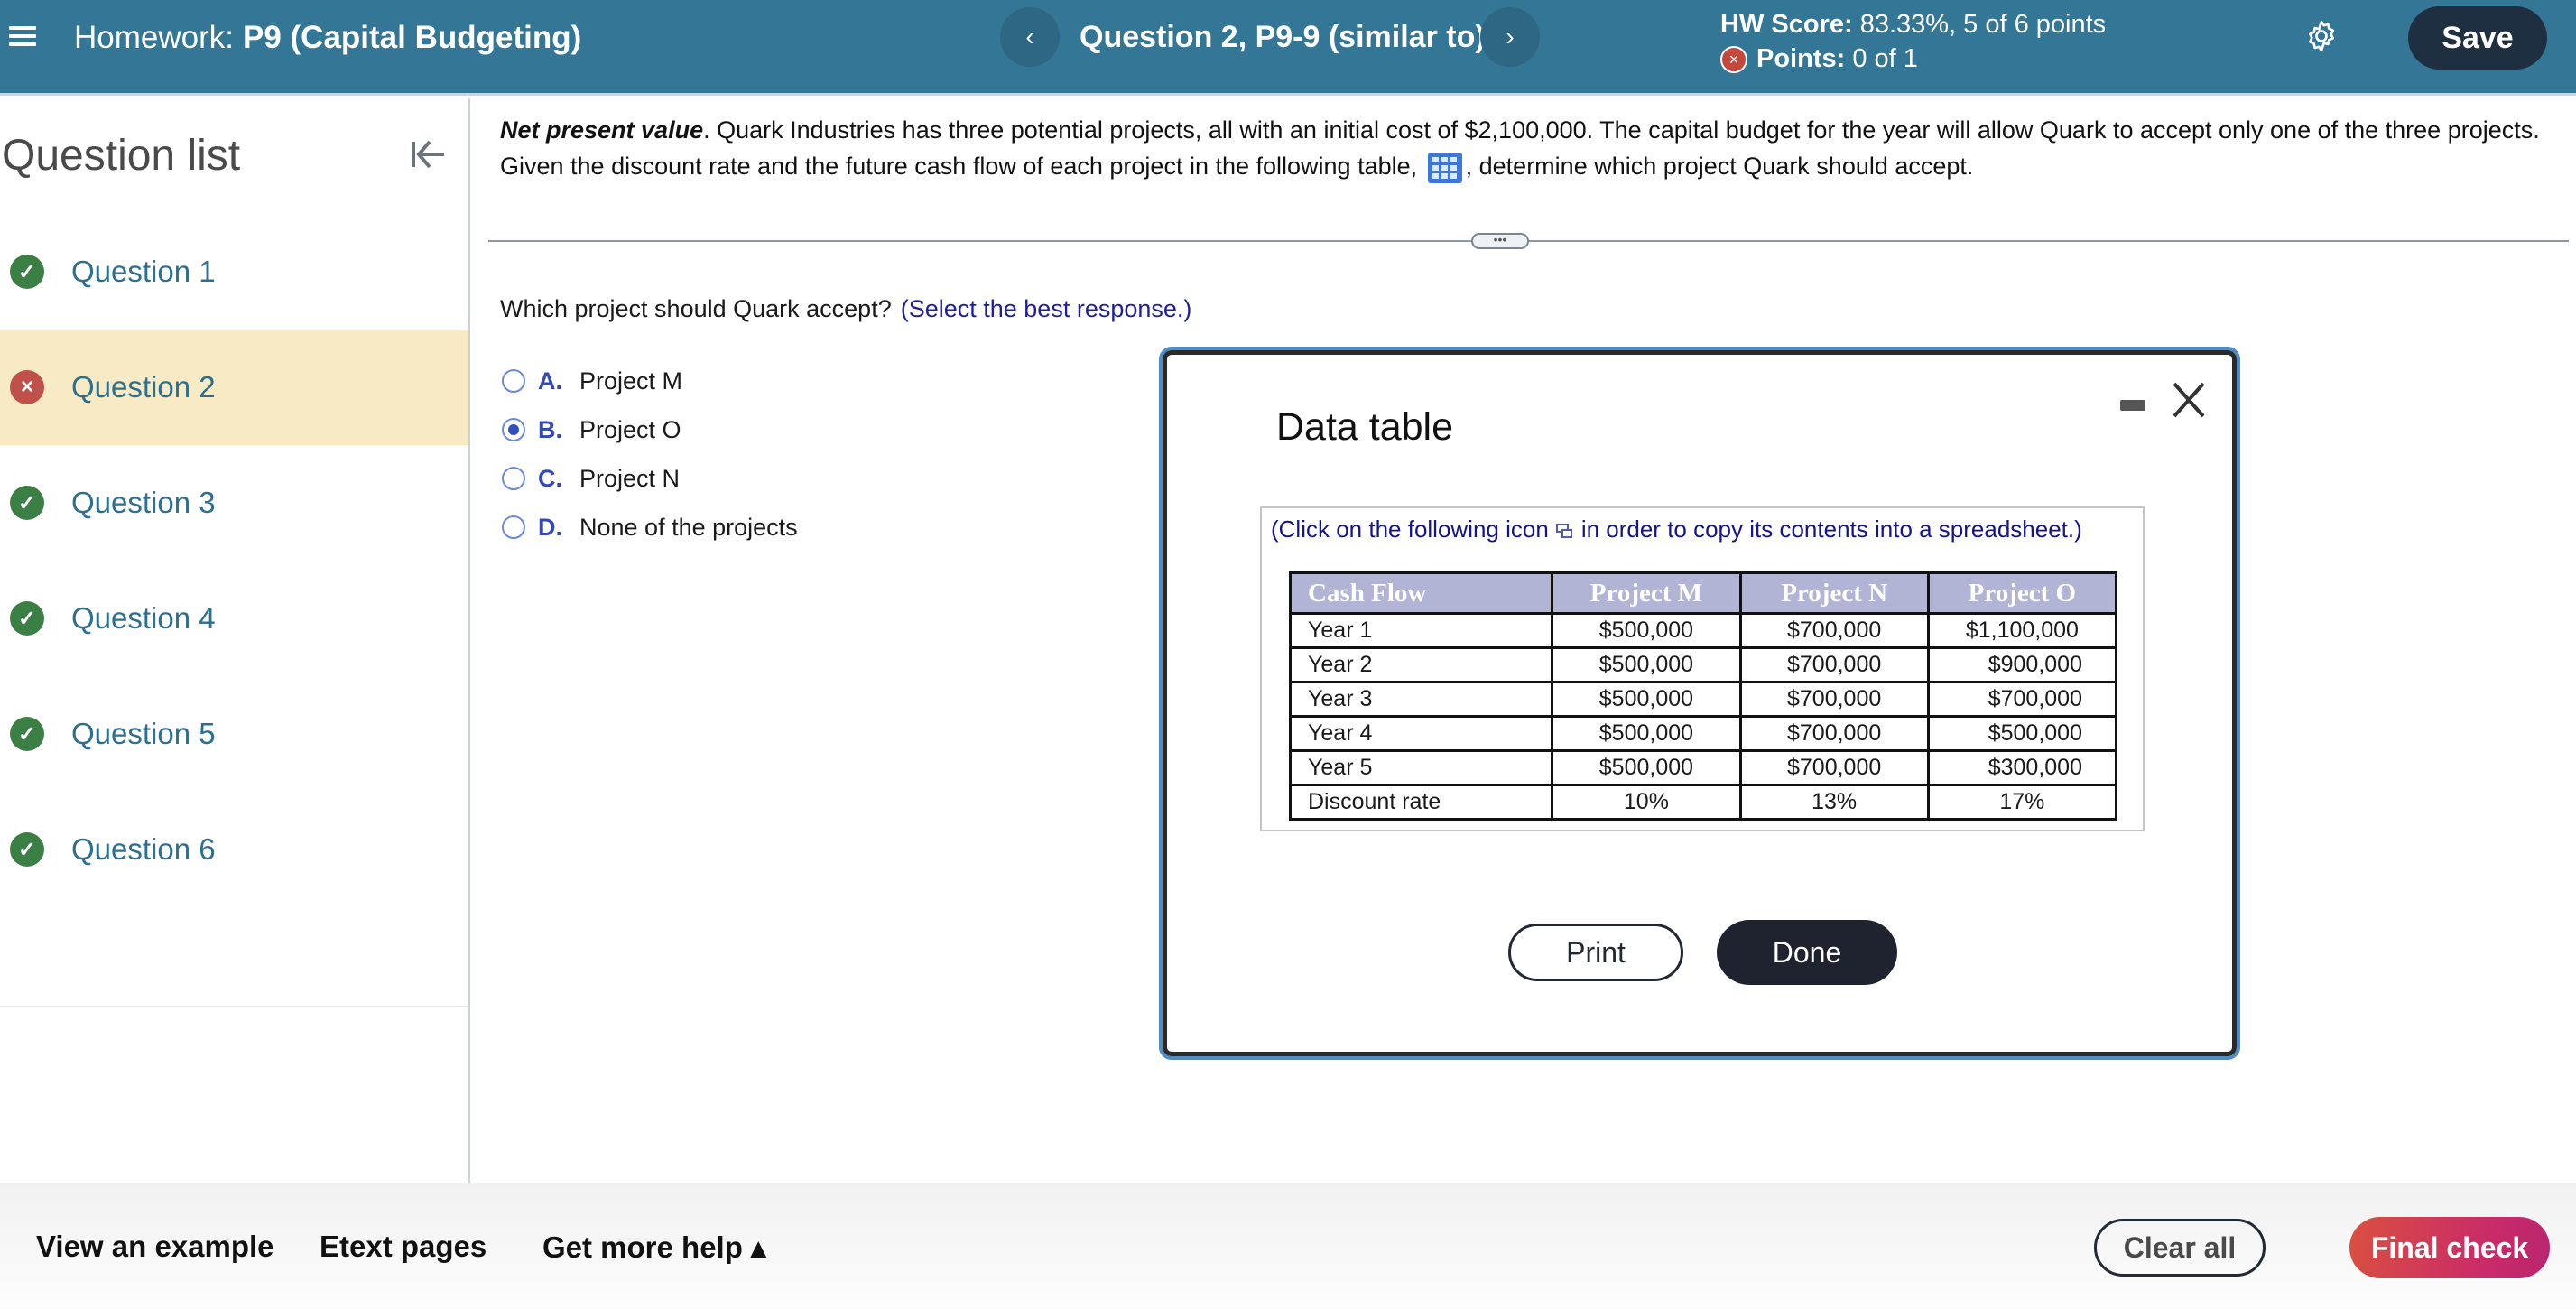  What do you see at coordinates (631, 381) in the screenshot?
I see `option-text: Project M` at bounding box center [631, 381].